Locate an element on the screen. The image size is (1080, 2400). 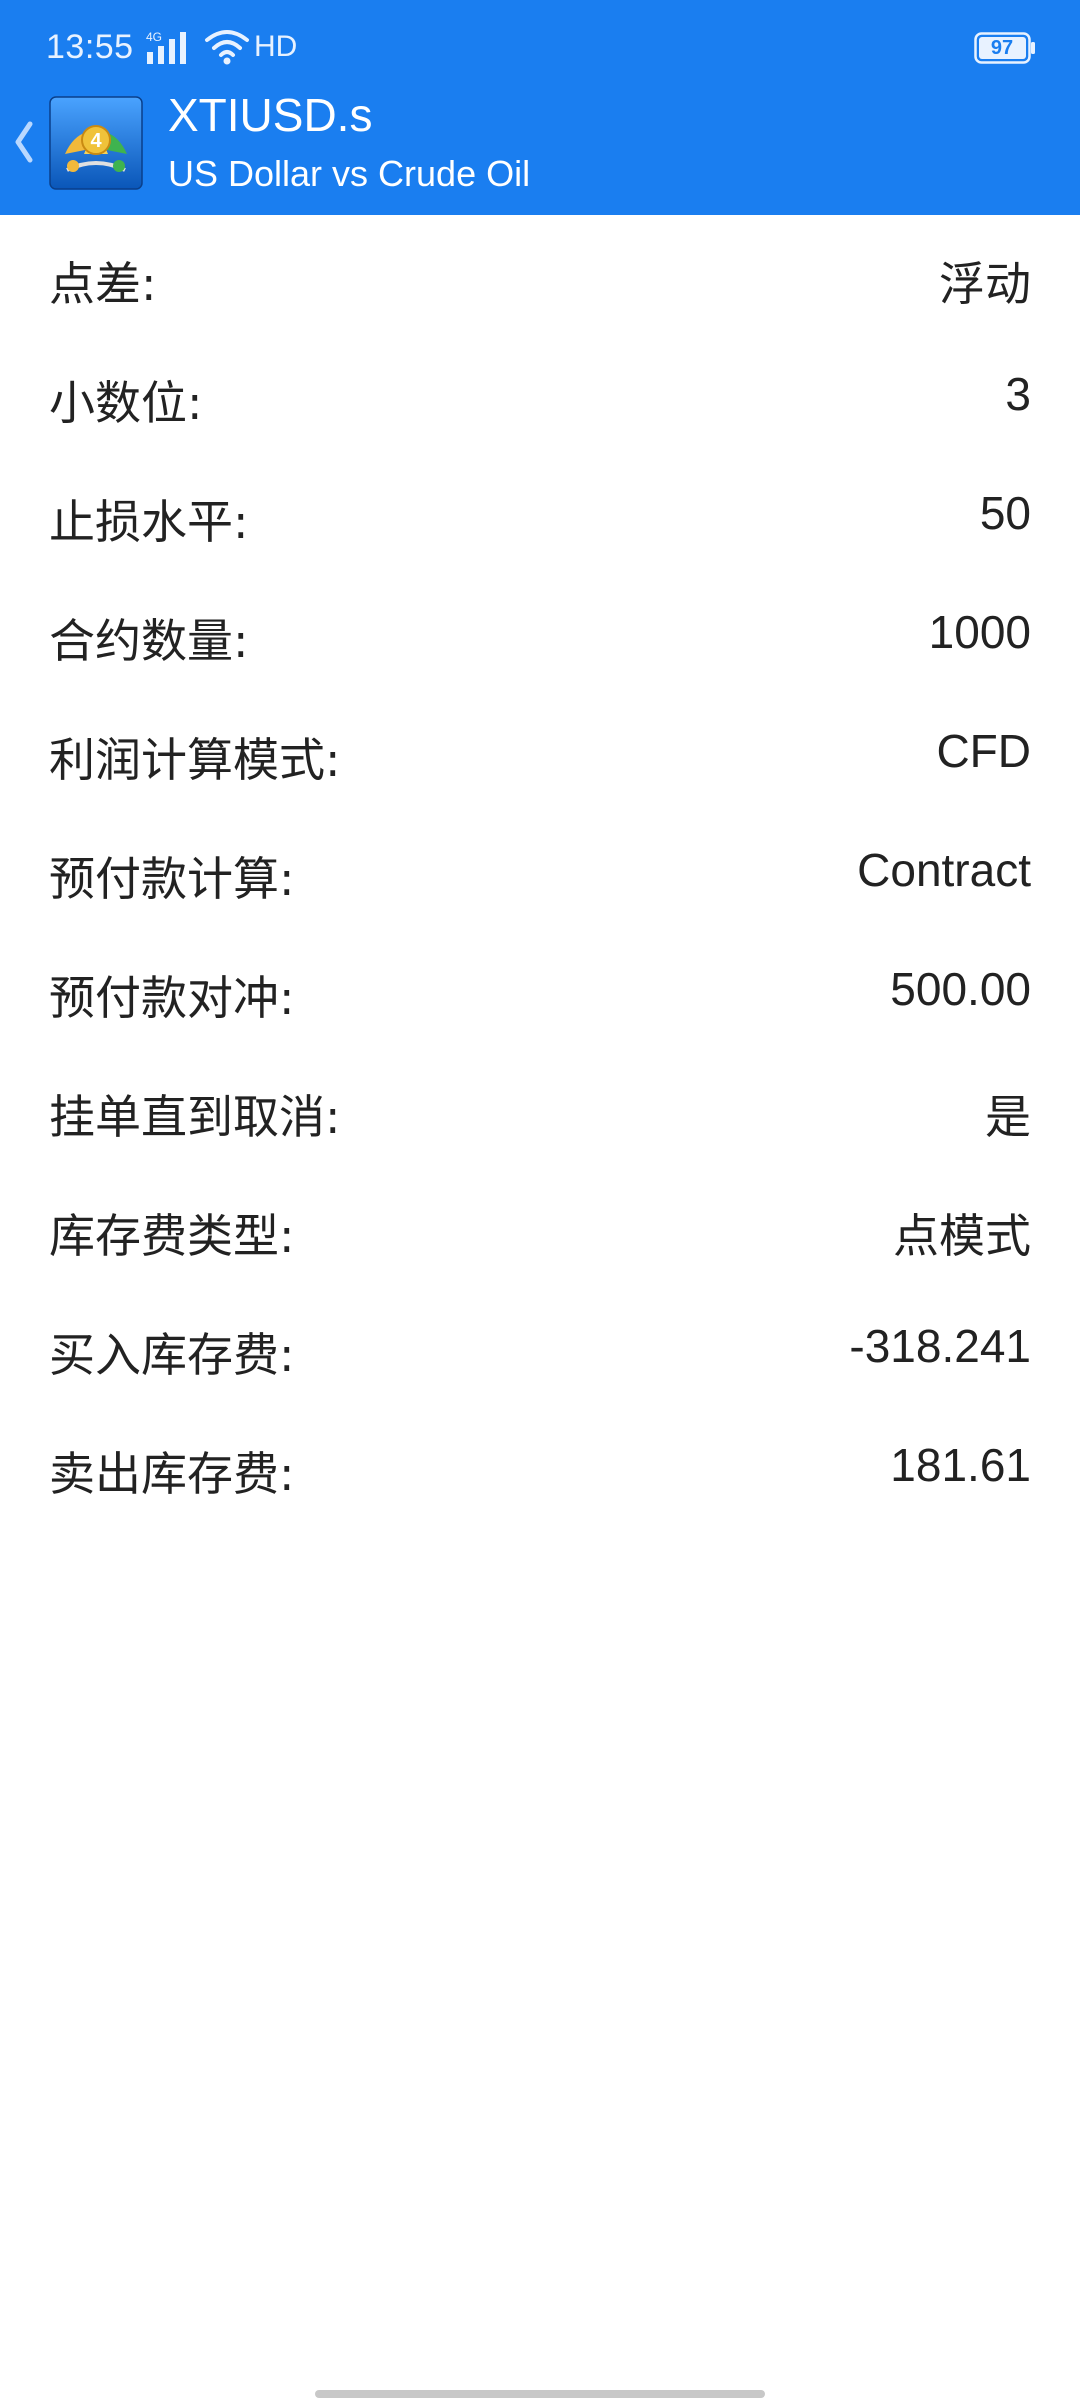
spec-label: 合约数量: is located at coordinates (149, 641).